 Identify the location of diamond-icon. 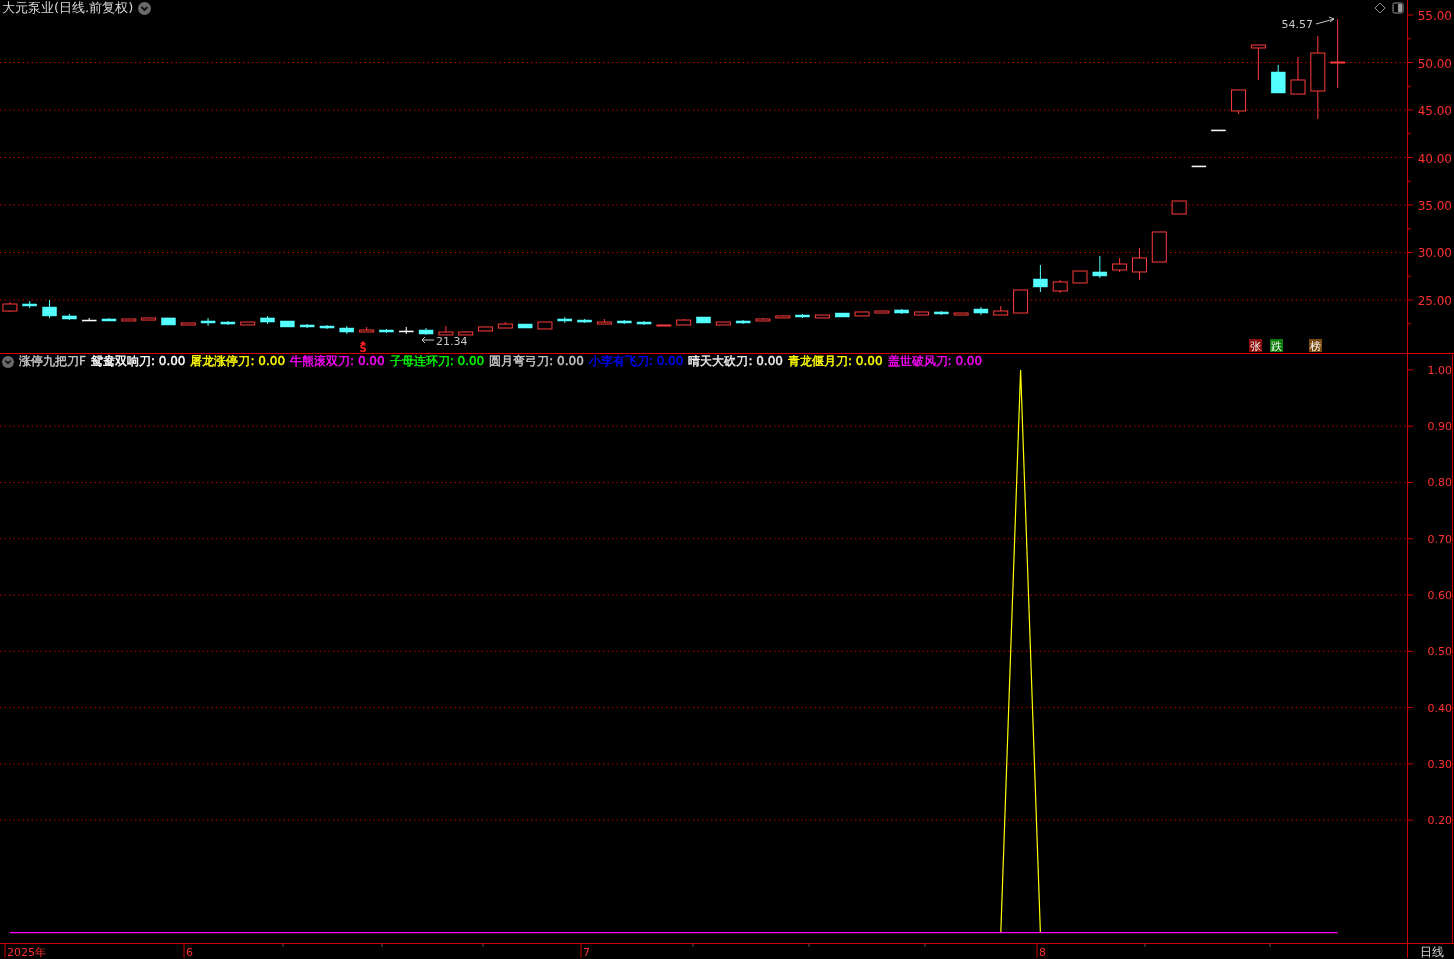
(1380, 8).